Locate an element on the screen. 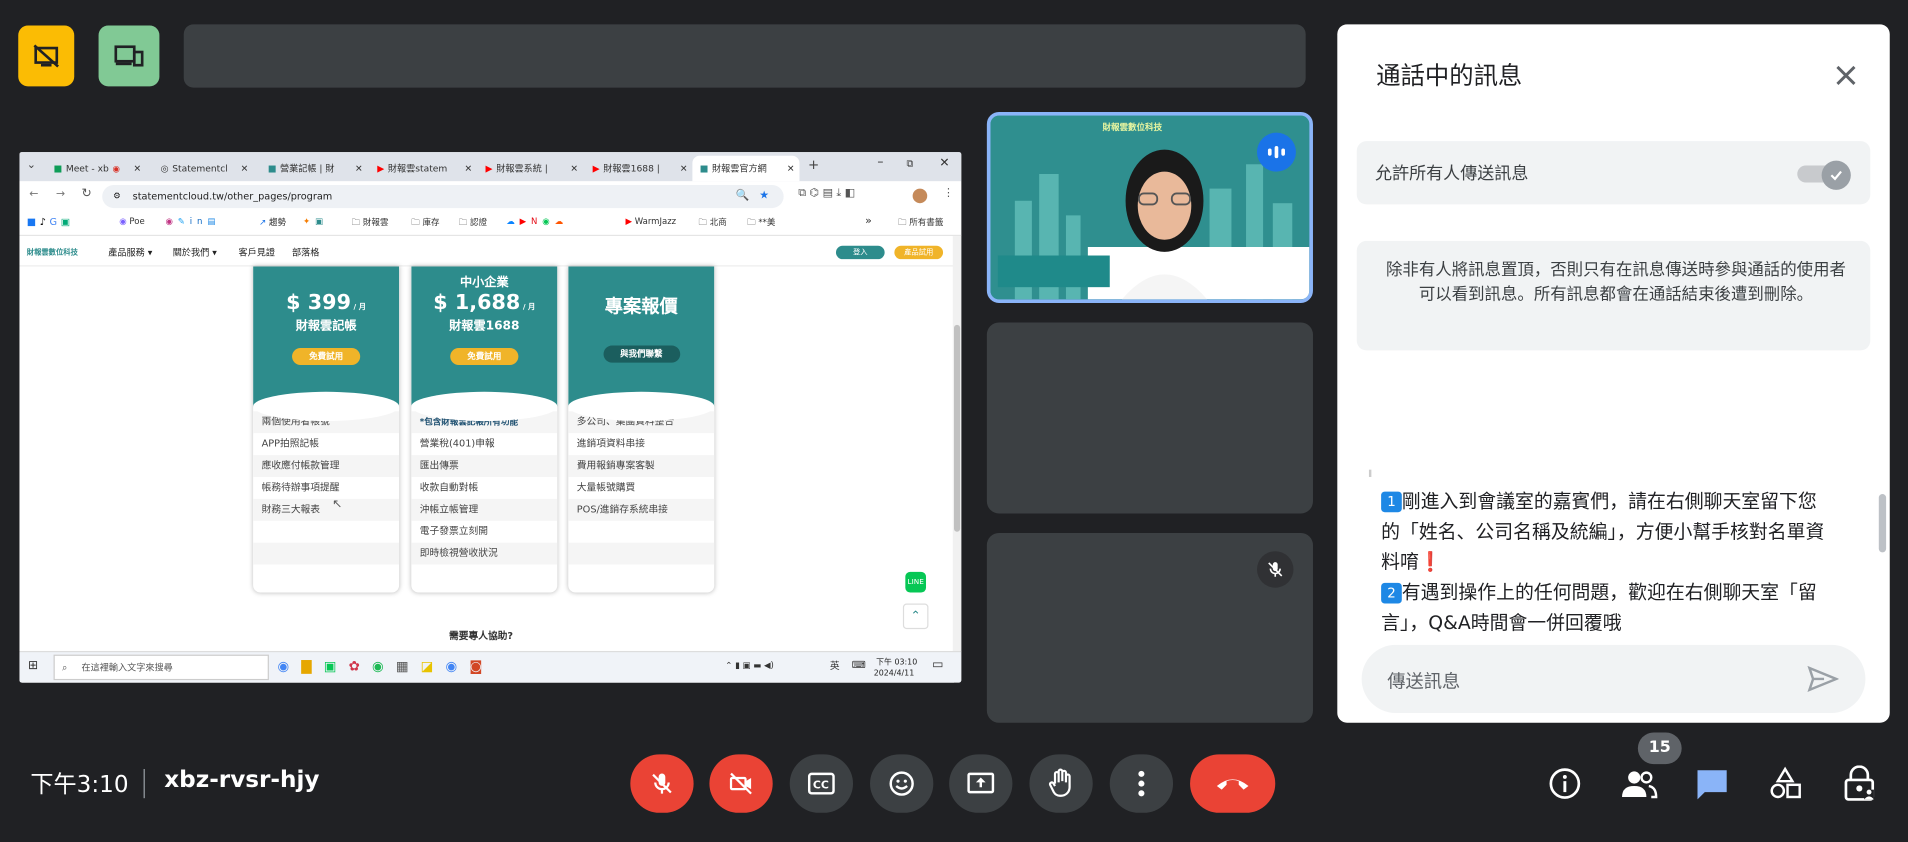 The image size is (1908, 842). all-bookmarks: 🗀 所有書籤 is located at coordinates (920, 224).